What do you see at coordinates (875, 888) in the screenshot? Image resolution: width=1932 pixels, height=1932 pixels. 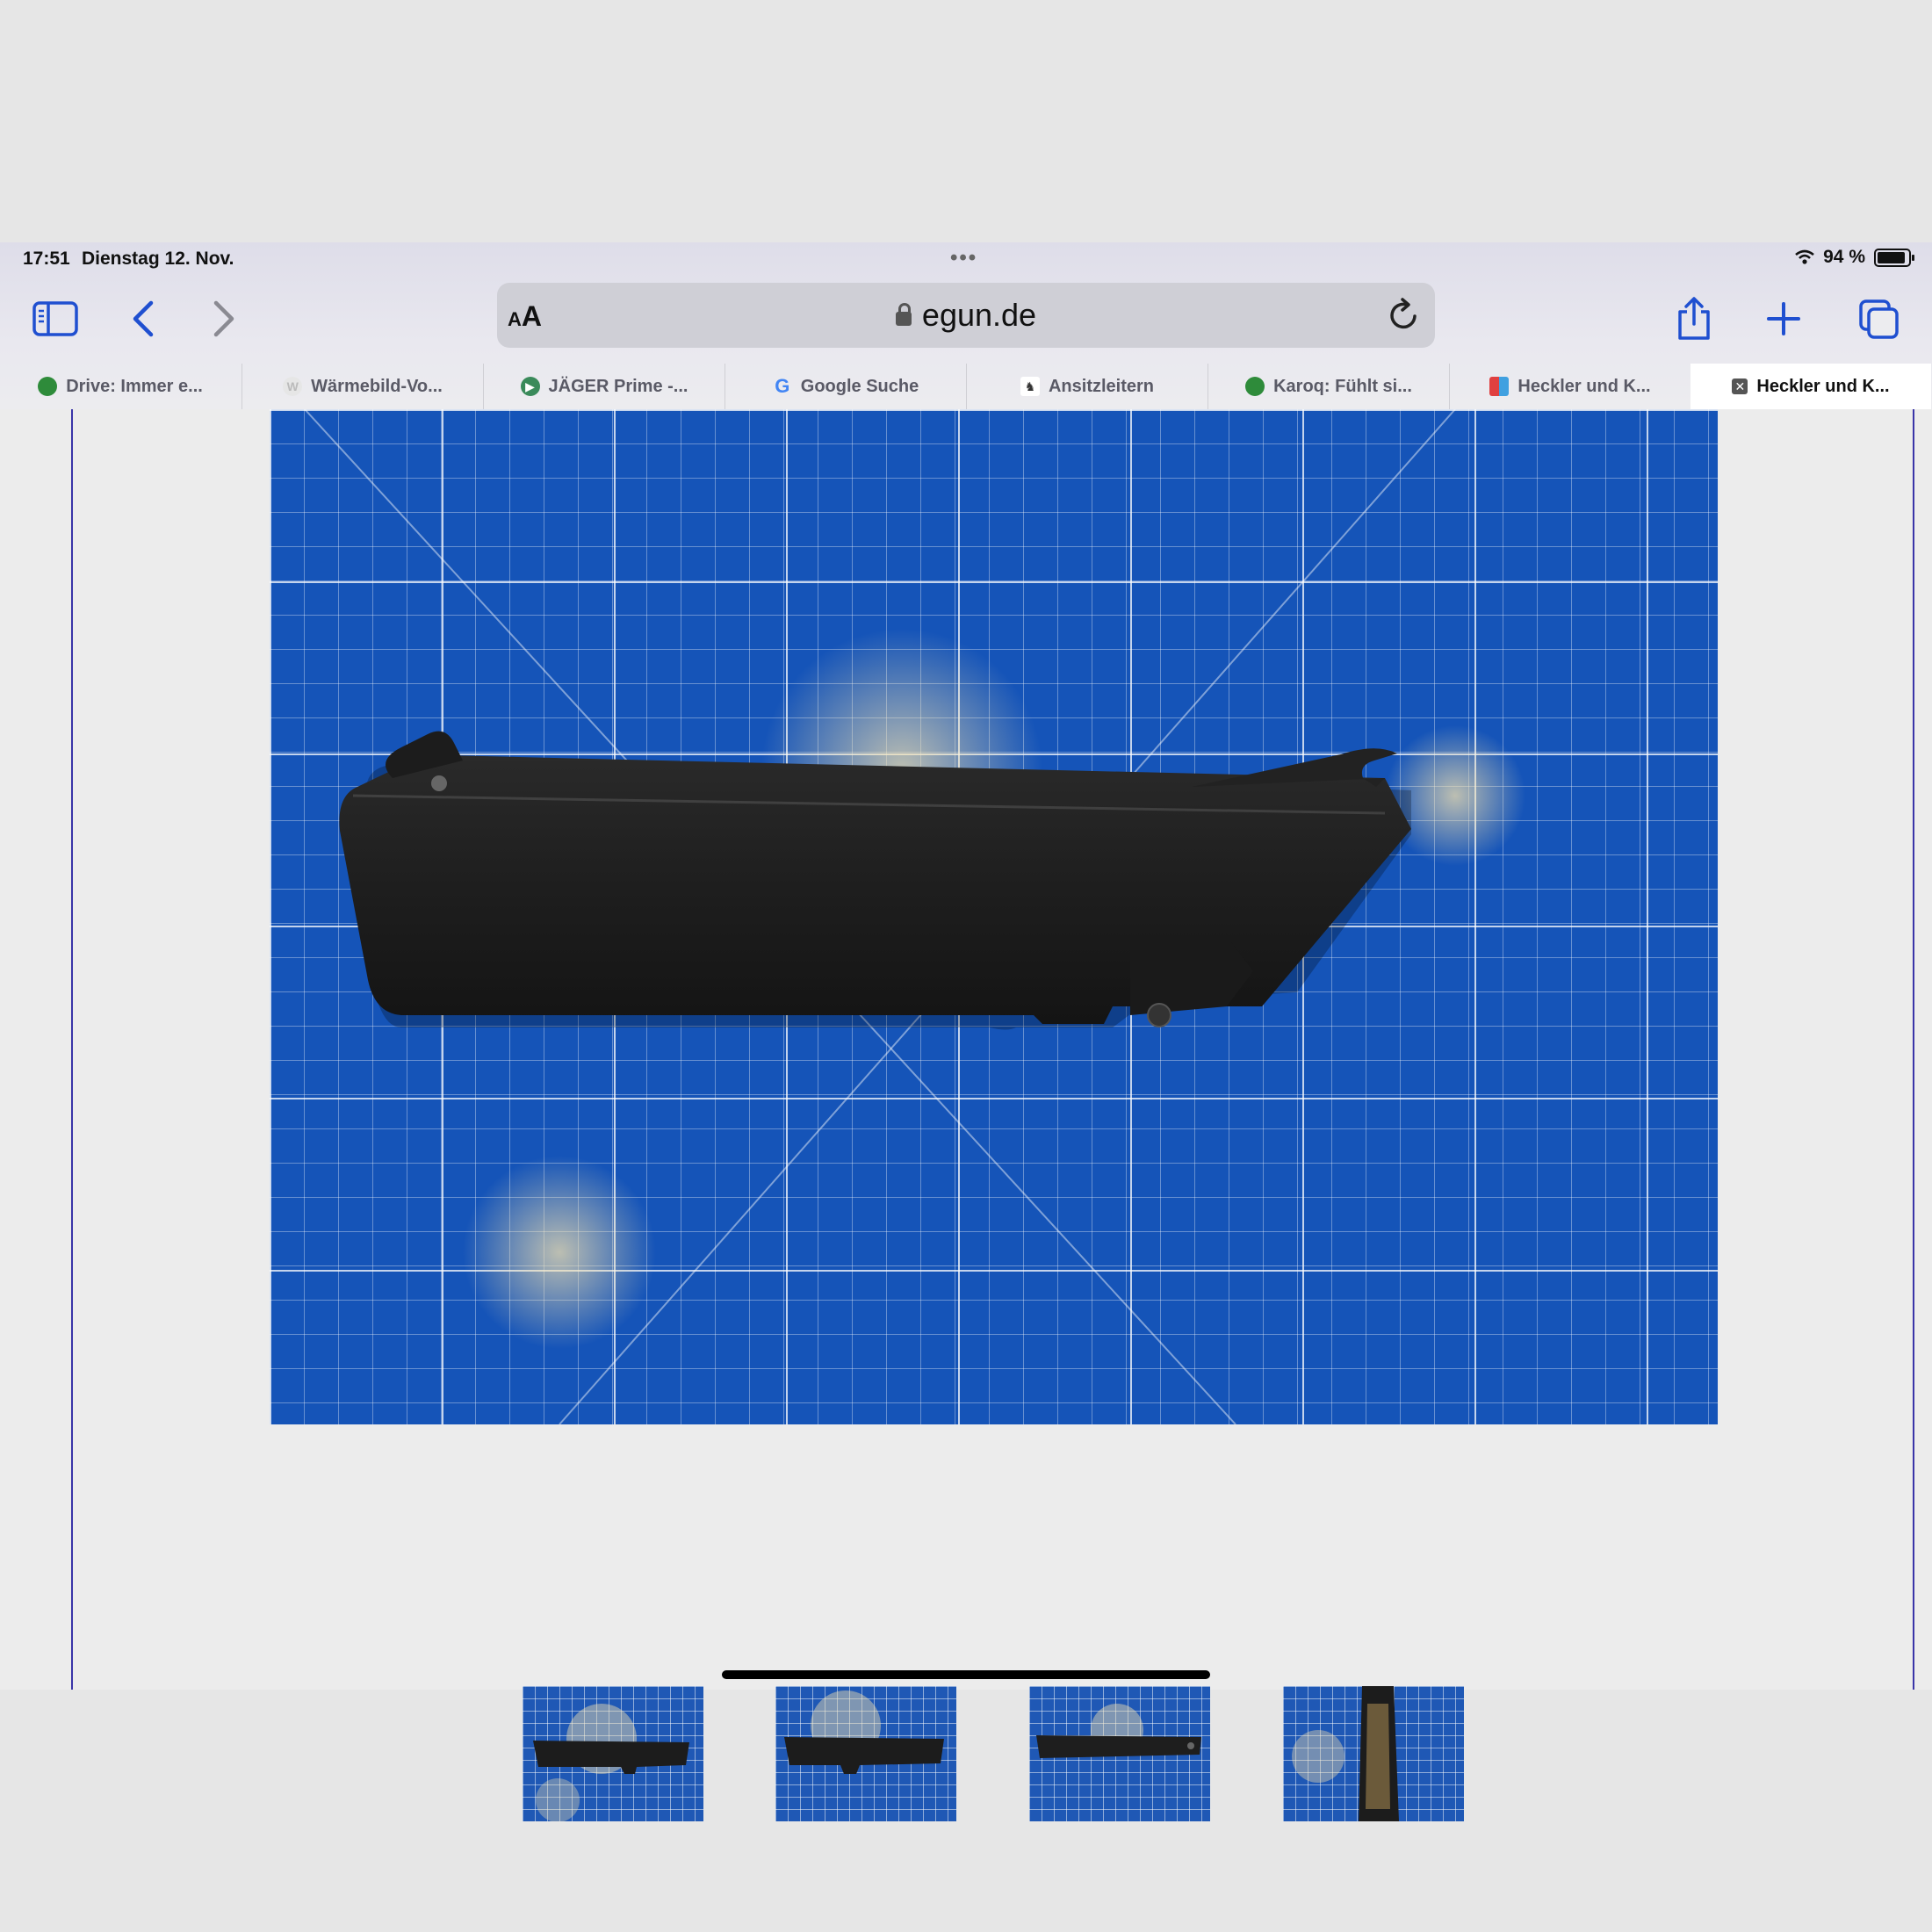 I see `product-part` at bounding box center [875, 888].